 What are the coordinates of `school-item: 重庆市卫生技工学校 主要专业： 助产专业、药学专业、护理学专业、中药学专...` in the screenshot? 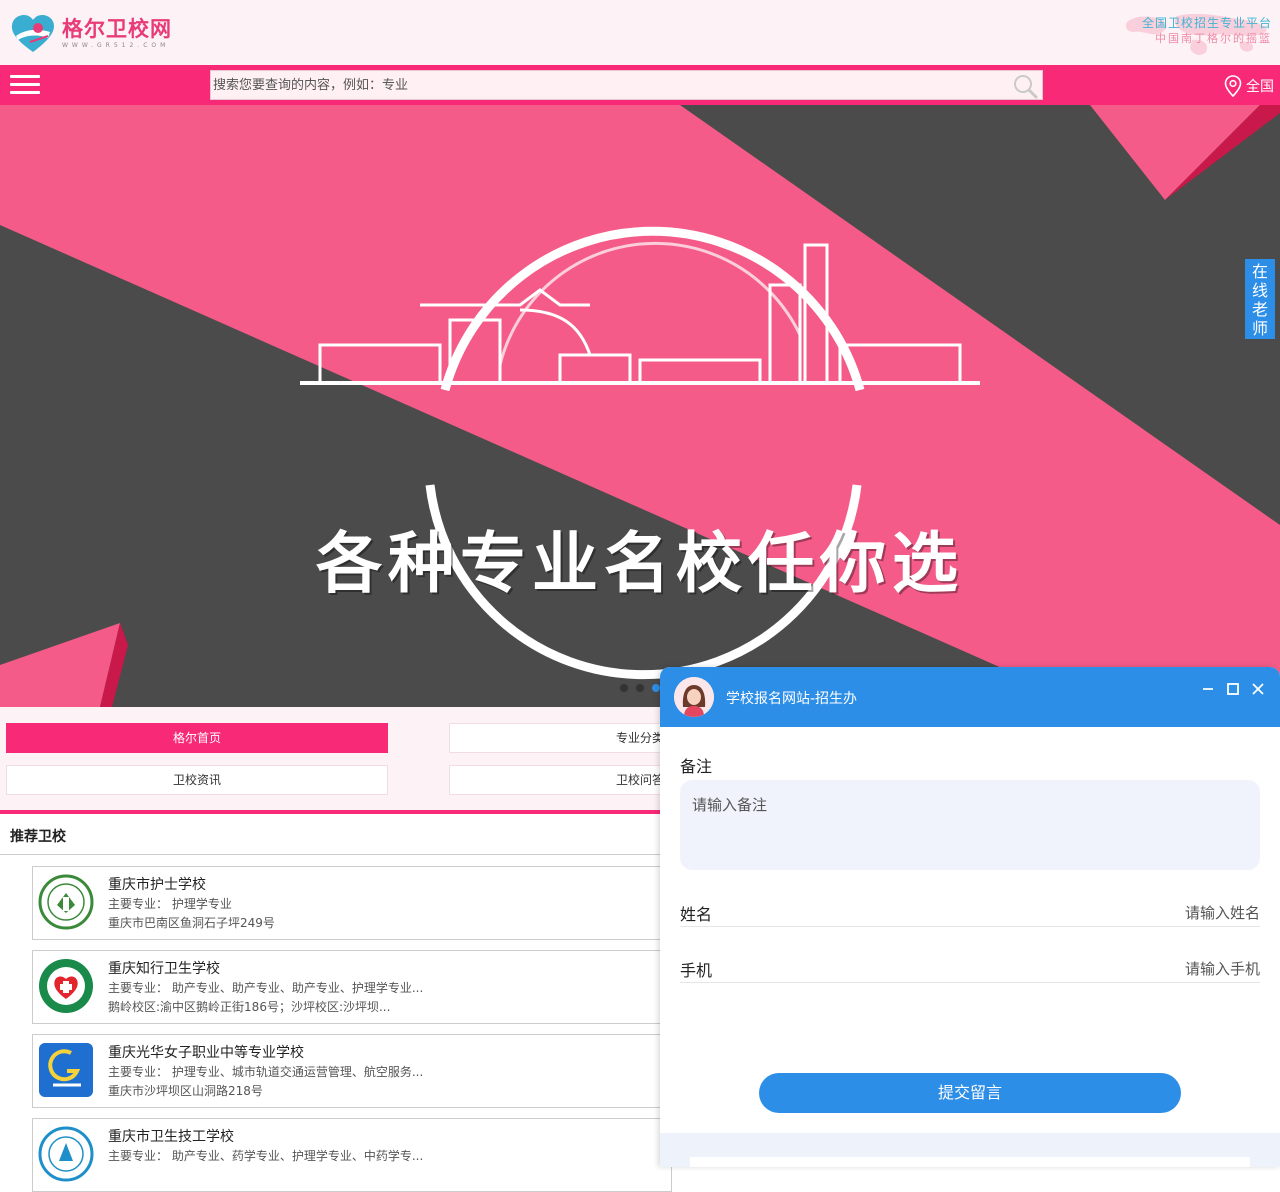 It's located at (352, 1155).